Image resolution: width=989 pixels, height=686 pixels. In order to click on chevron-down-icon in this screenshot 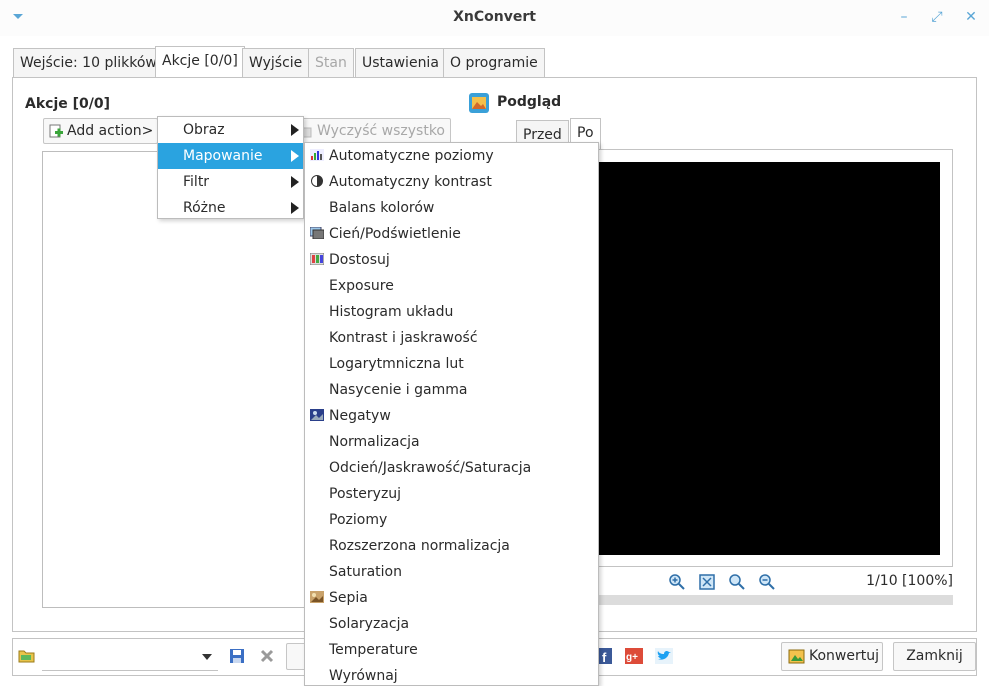, I will do `click(207, 657)`.